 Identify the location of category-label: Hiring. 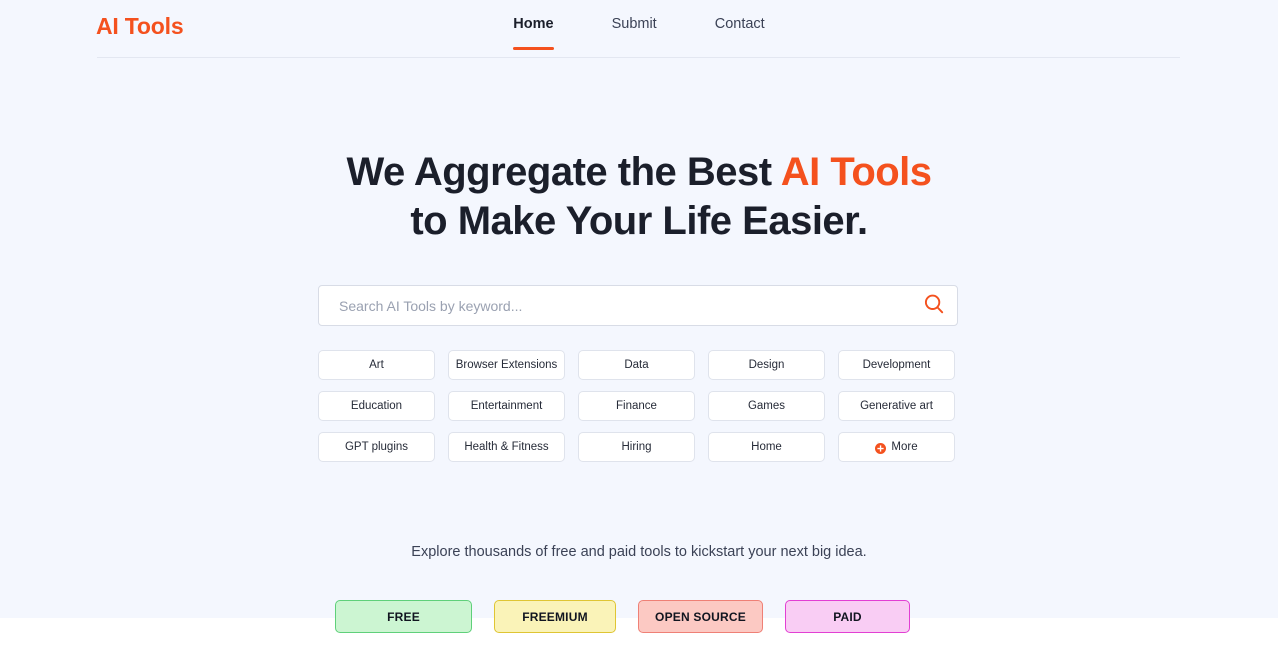
(636, 447).